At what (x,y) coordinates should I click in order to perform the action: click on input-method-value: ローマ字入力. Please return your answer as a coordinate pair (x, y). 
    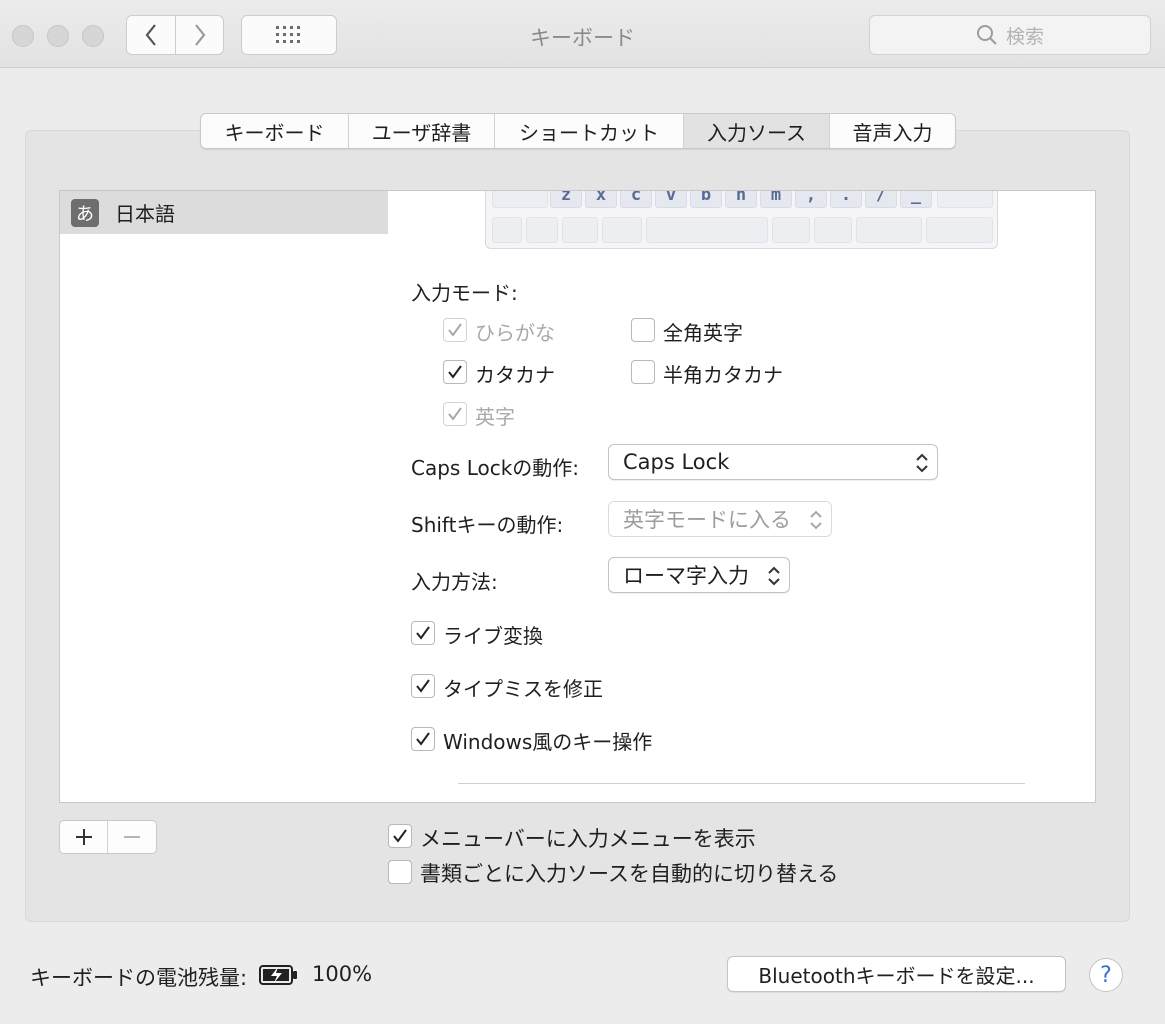
    Looking at the image, I should click on (686, 576).